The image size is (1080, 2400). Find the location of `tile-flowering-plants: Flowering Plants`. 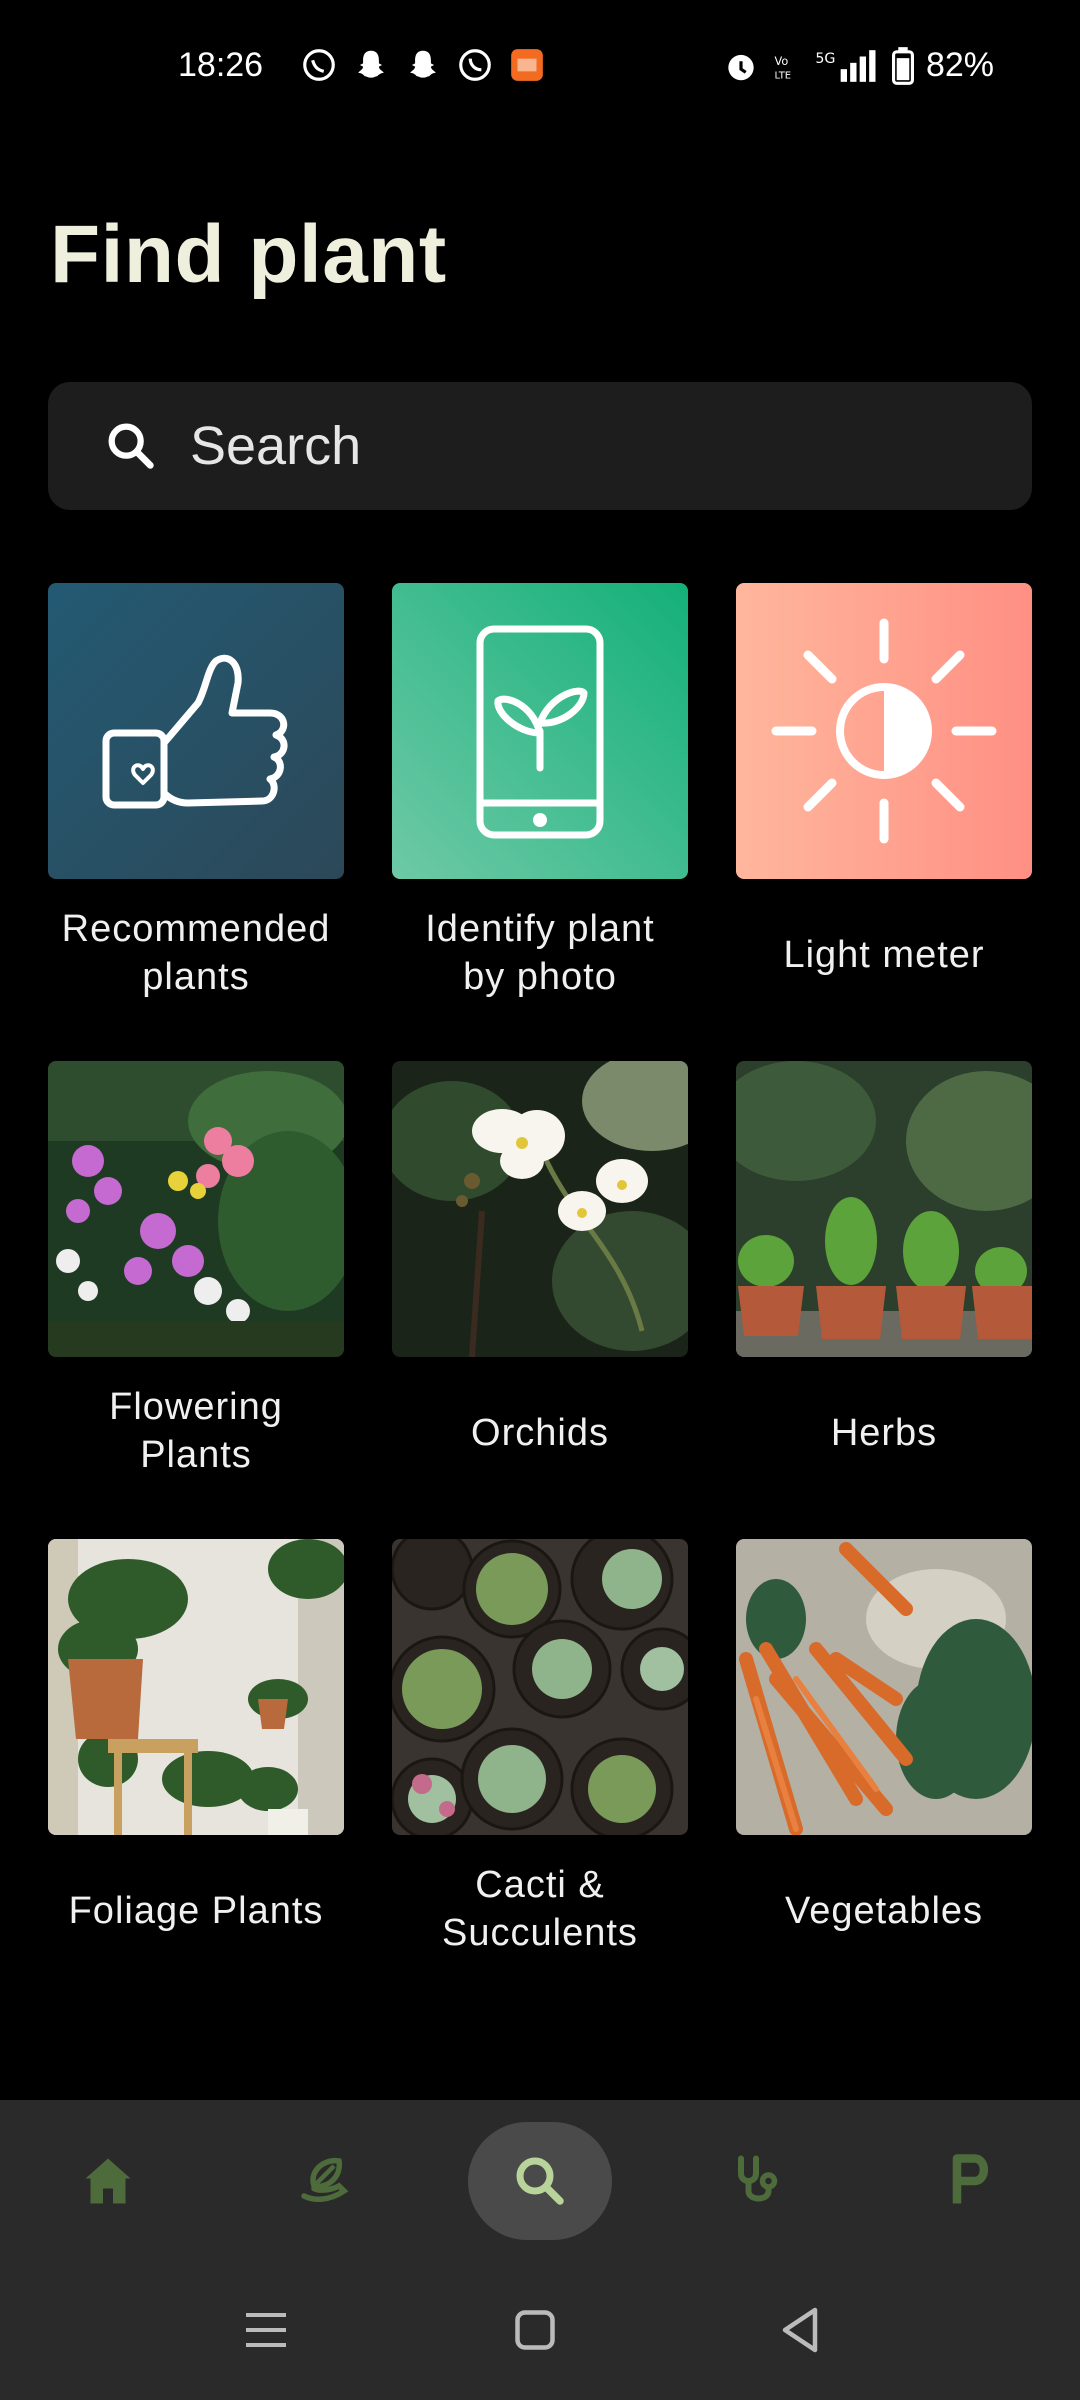

tile-flowering-plants: Flowering Plants is located at coordinates (196, 1270).